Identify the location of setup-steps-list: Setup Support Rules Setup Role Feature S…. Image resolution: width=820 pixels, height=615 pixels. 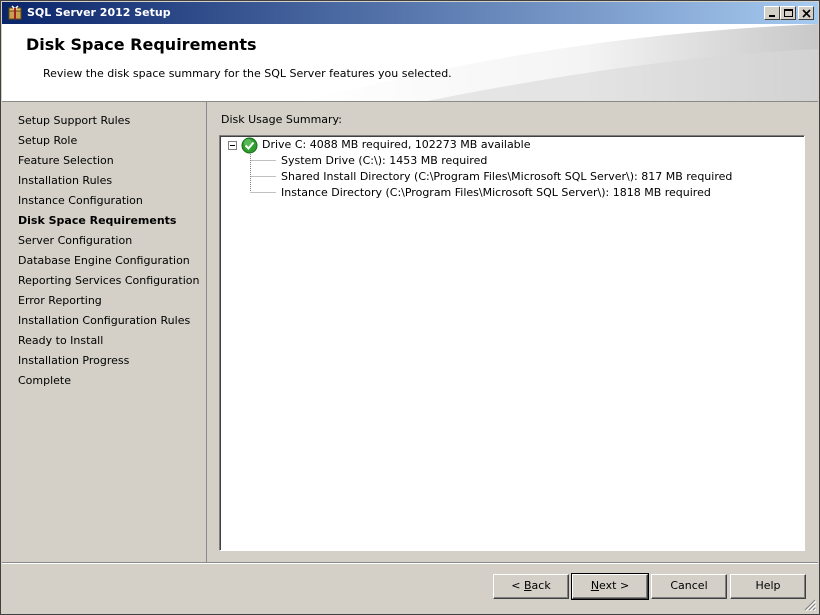
(108, 253).